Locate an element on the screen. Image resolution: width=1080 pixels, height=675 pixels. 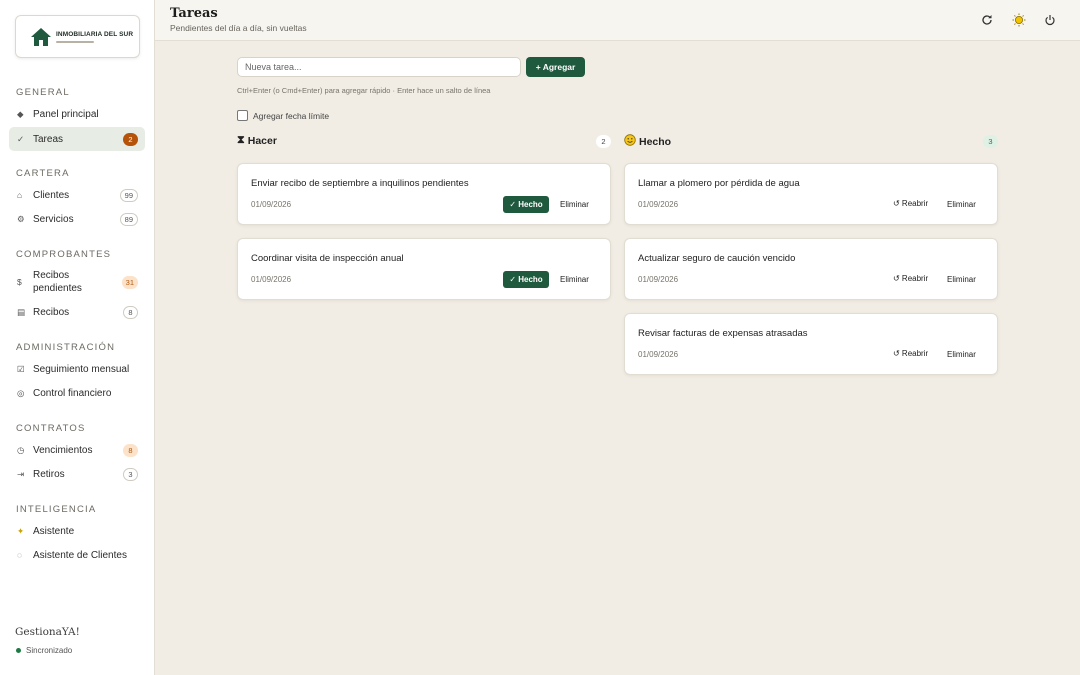
sidebar-item-label: Asistente de Clientes is located at coordinates (80, 555).